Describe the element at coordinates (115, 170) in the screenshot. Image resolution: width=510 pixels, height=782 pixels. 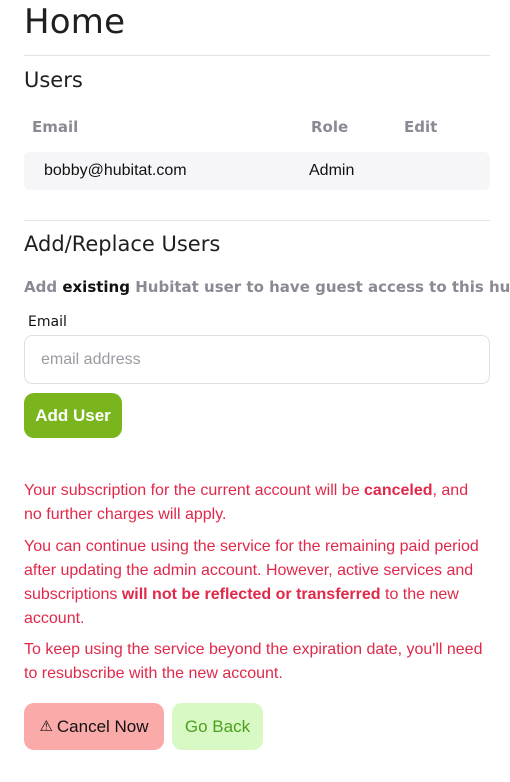
I see `user-email: bobby@hubitat.com` at that location.